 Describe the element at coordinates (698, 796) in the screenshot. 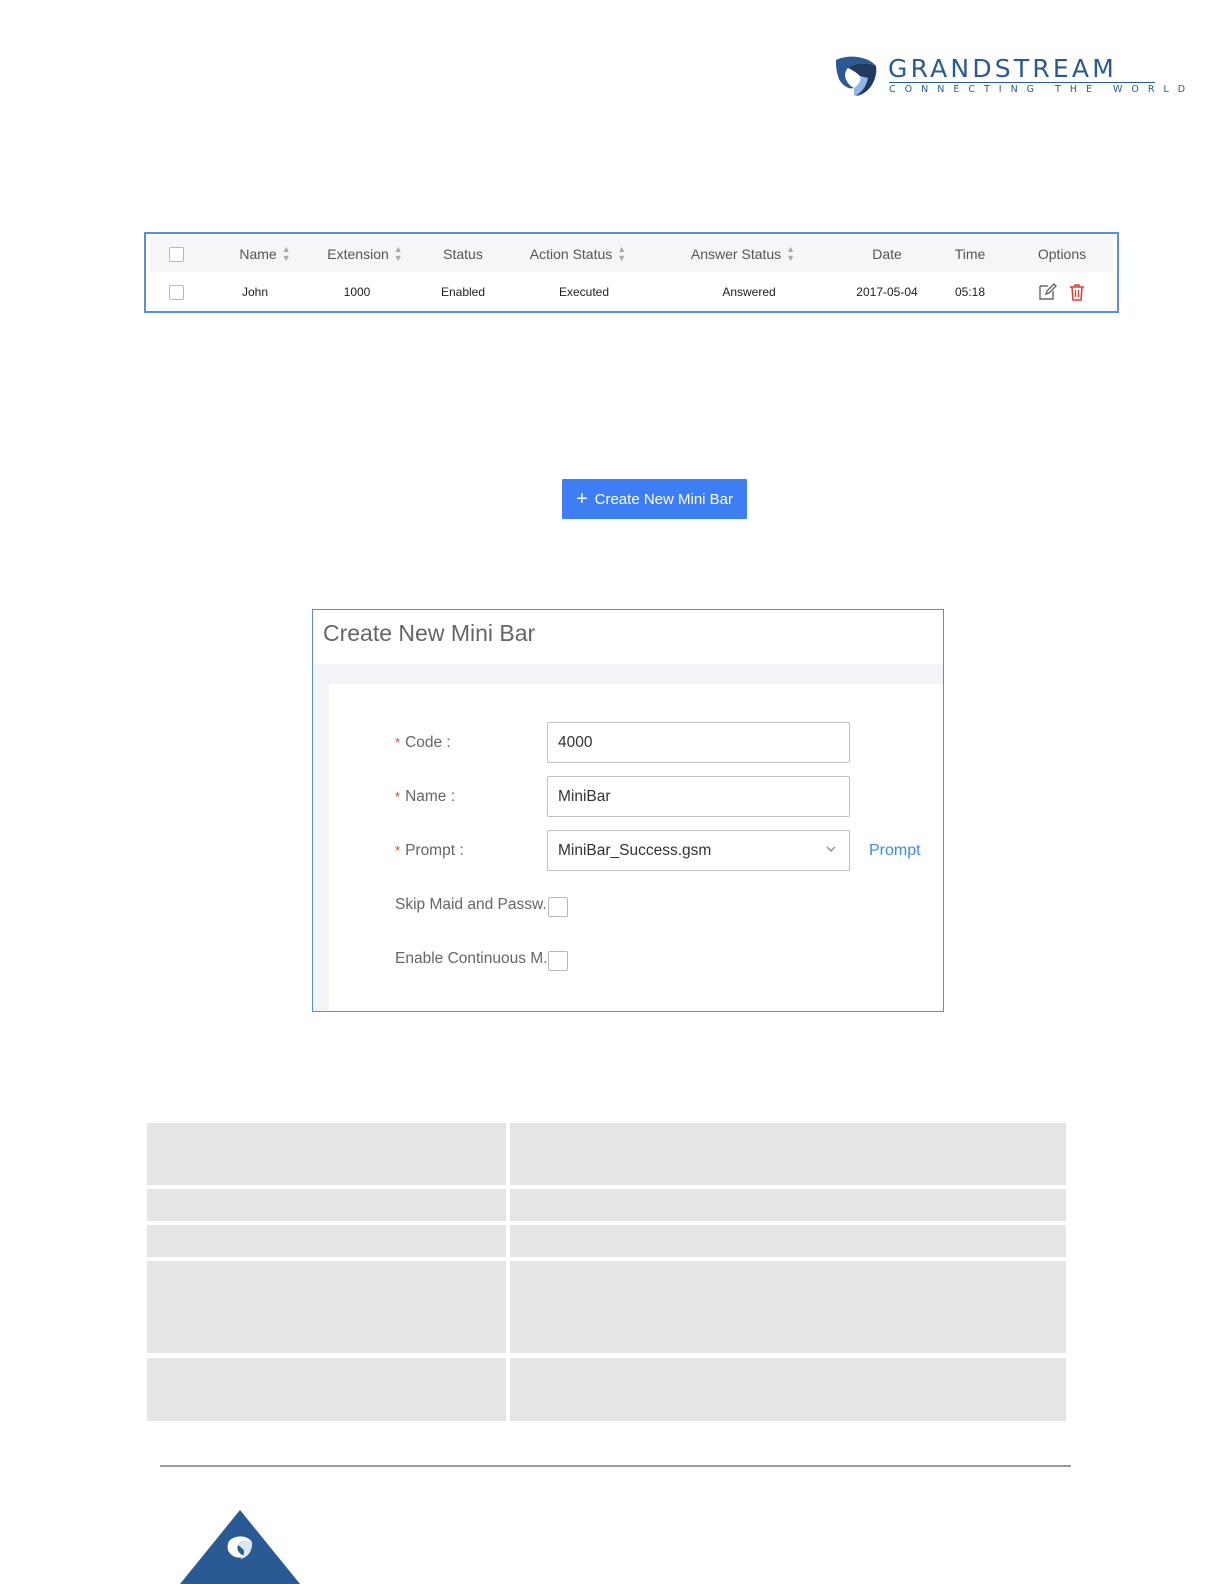

I see `name-input: MiniBar` at that location.